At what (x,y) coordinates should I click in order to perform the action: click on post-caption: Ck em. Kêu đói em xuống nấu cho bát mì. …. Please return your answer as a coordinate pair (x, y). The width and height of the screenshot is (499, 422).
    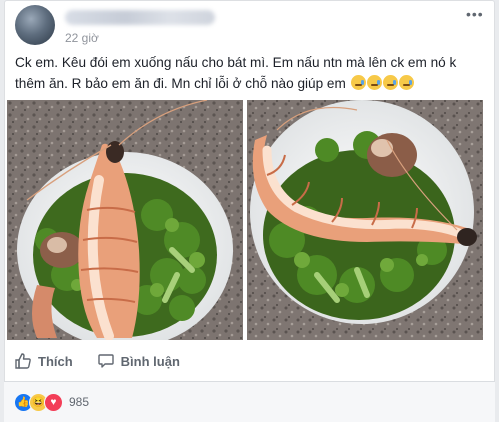
    Looking at the image, I should click on (250, 73).